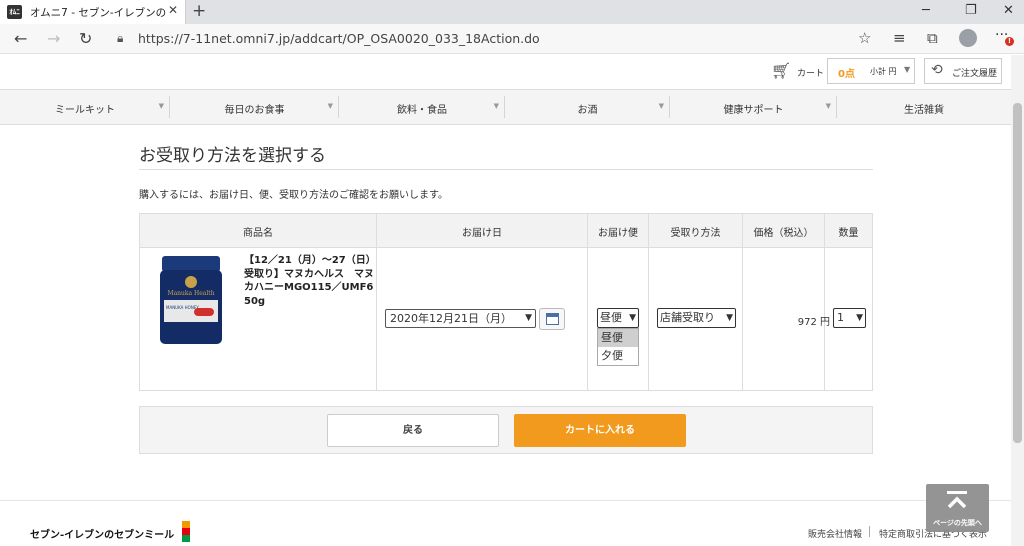  Describe the element at coordinates (587, 107) in the screenshot. I see `nav-item-alcohol: お酒 ▼` at that location.